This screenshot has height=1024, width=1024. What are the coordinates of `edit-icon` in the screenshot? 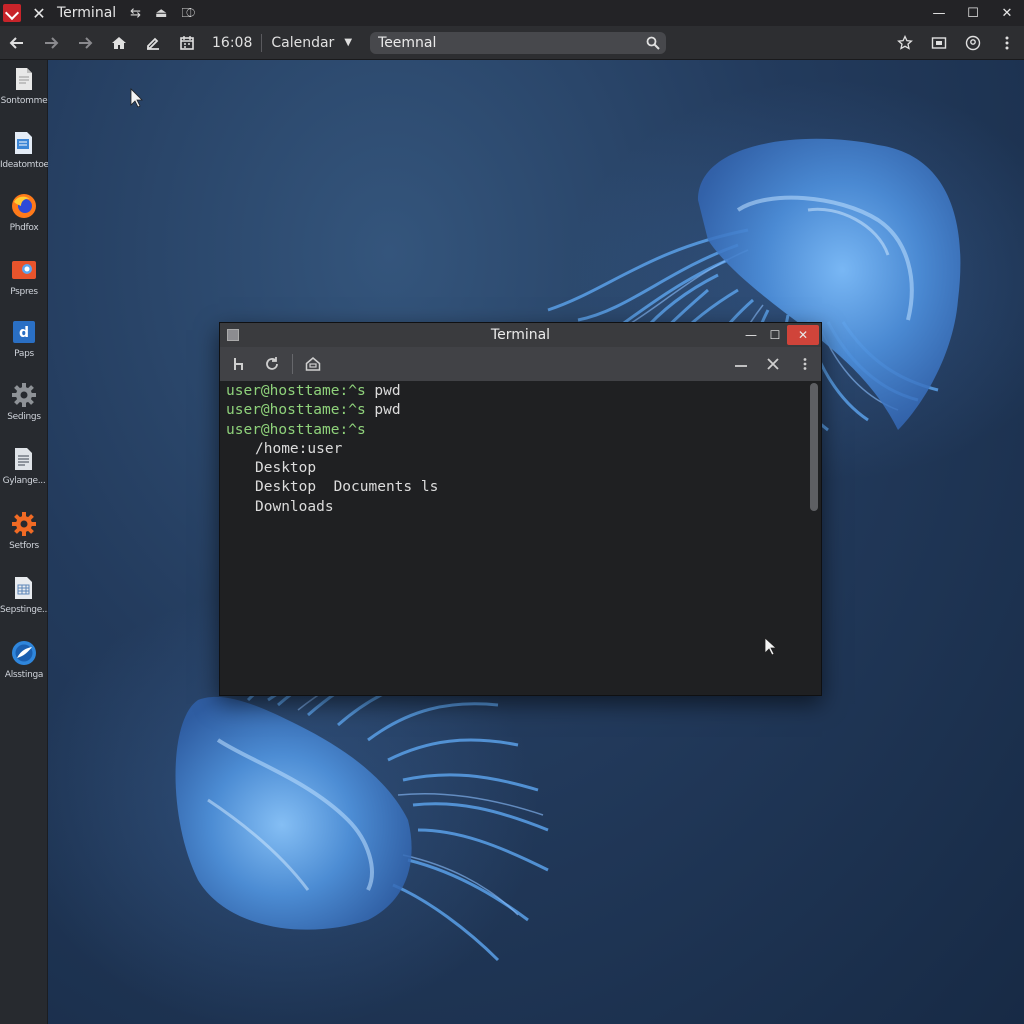 It's located at (153, 43).